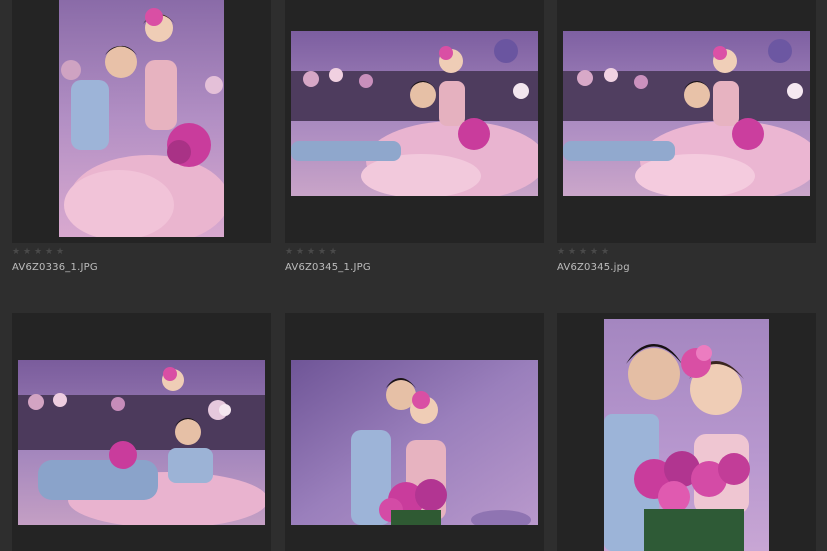 This screenshot has height=551, width=827. Describe the element at coordinates (55, 267) in the screenshot. I see `thumbnail-filename: AV6Z0336_1.JPG` at that location.